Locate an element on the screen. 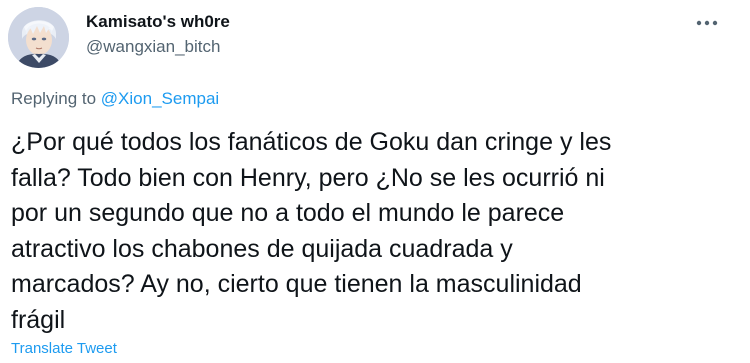 The width and height of the screenshot is (750, 363). more-options-button is located at coordinates (707, 23).